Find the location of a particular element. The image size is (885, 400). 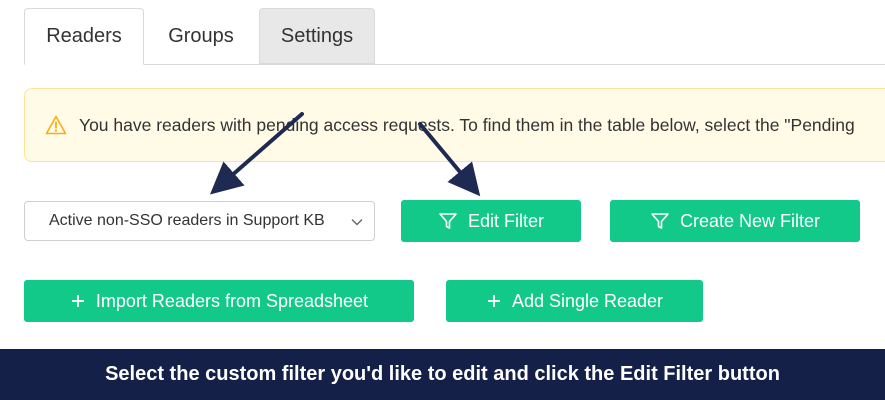

add-single-reader-button: Add Single Reader is located at coordinates (574, 301).